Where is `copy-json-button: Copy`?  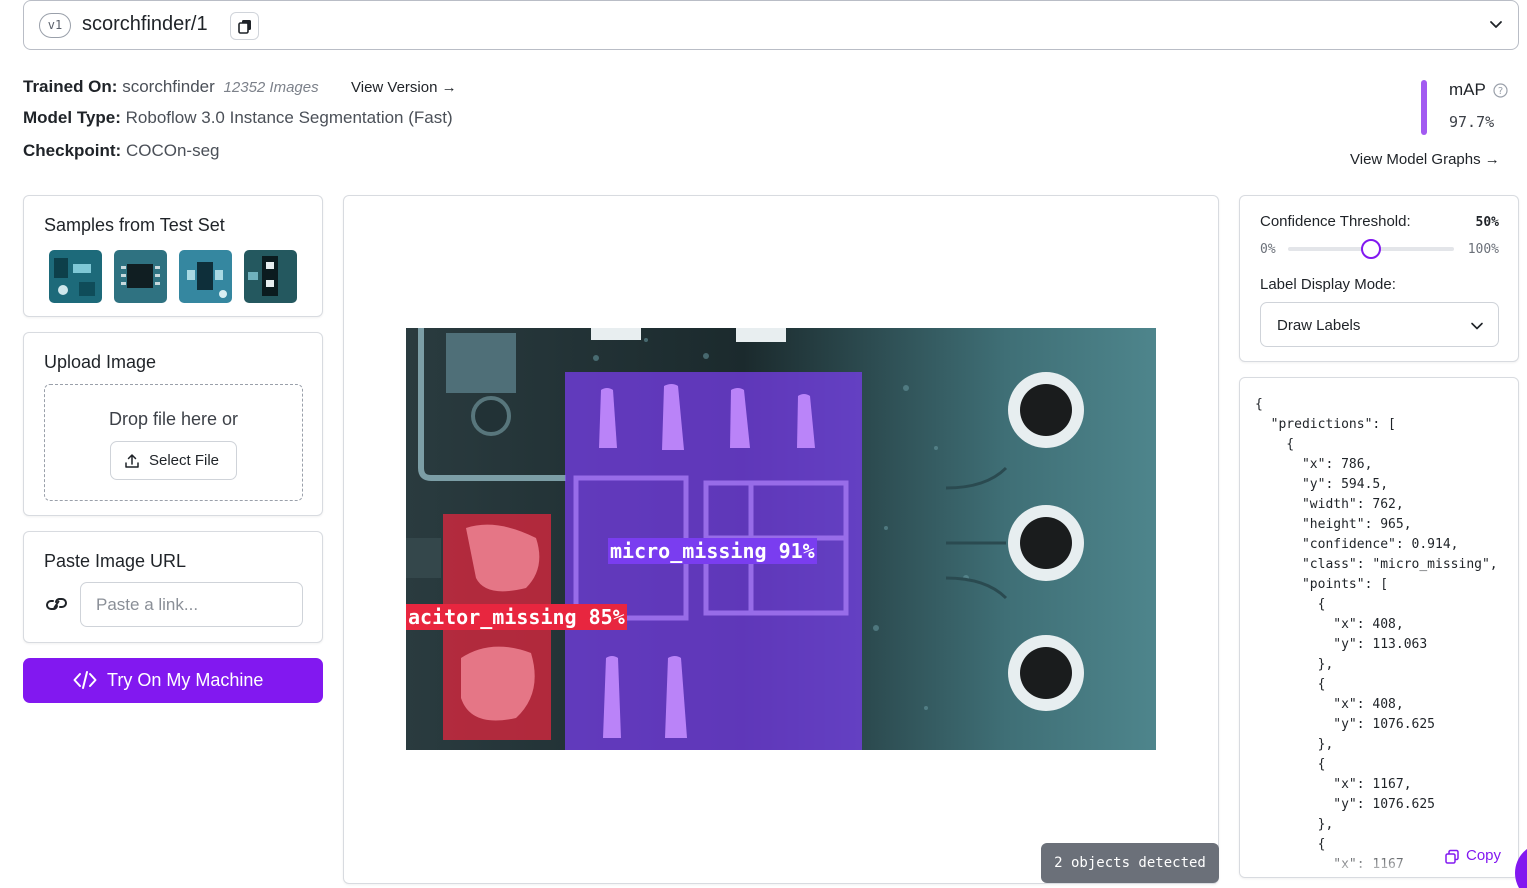 copy-json-button: Copy is located at coordinates (1472, 855).